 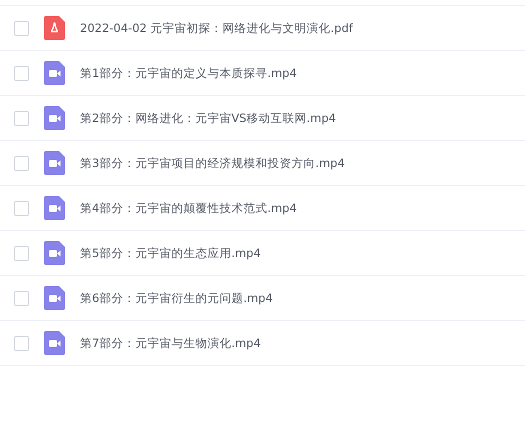 What do you see at coordinates (170, 253) in the screenshot?
I see `file-name: 第5部分：元宇宙的生态应用.mp4` at bounding box center [170, 253].